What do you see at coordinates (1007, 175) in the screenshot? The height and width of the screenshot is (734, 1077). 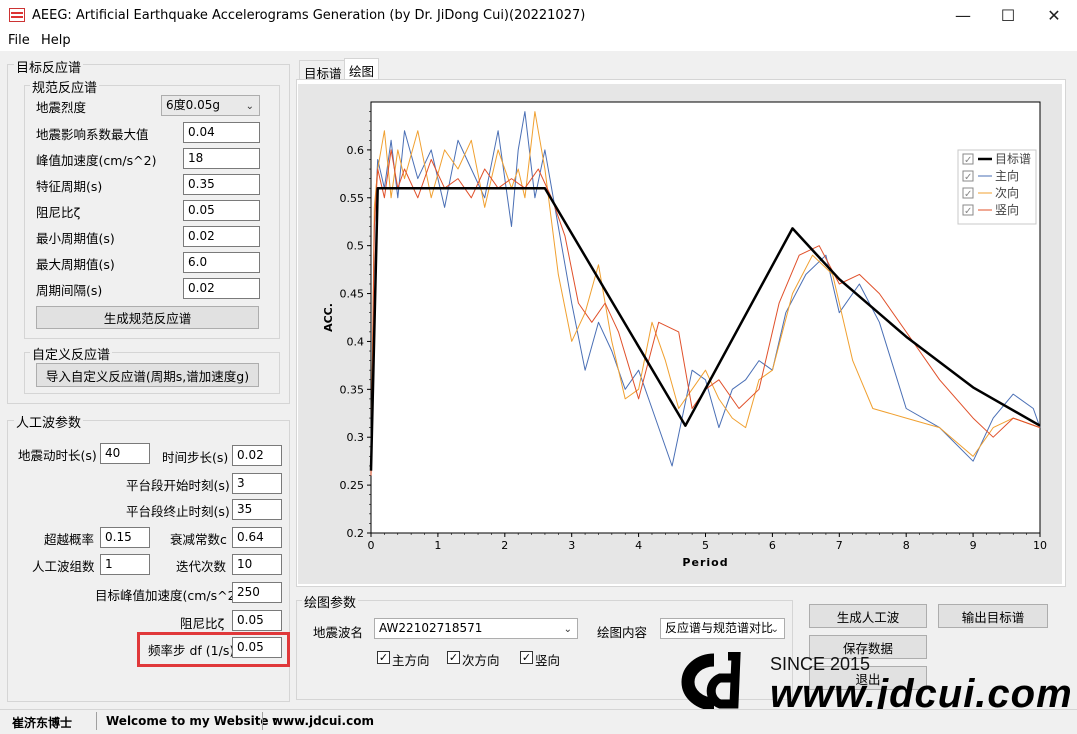 I see `legend-label: 主向` at bounding box center [1007, 175].